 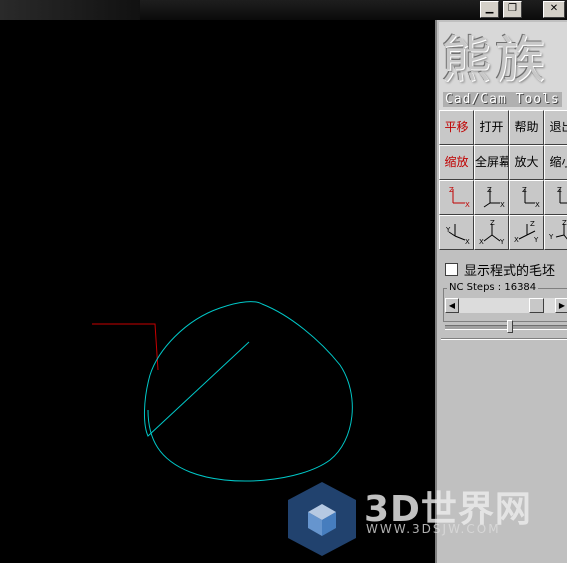 What do you see at coordinates (451, 269) in the screenshot?
I see `show-stock-checkbox` at bounding box center [451, 269].